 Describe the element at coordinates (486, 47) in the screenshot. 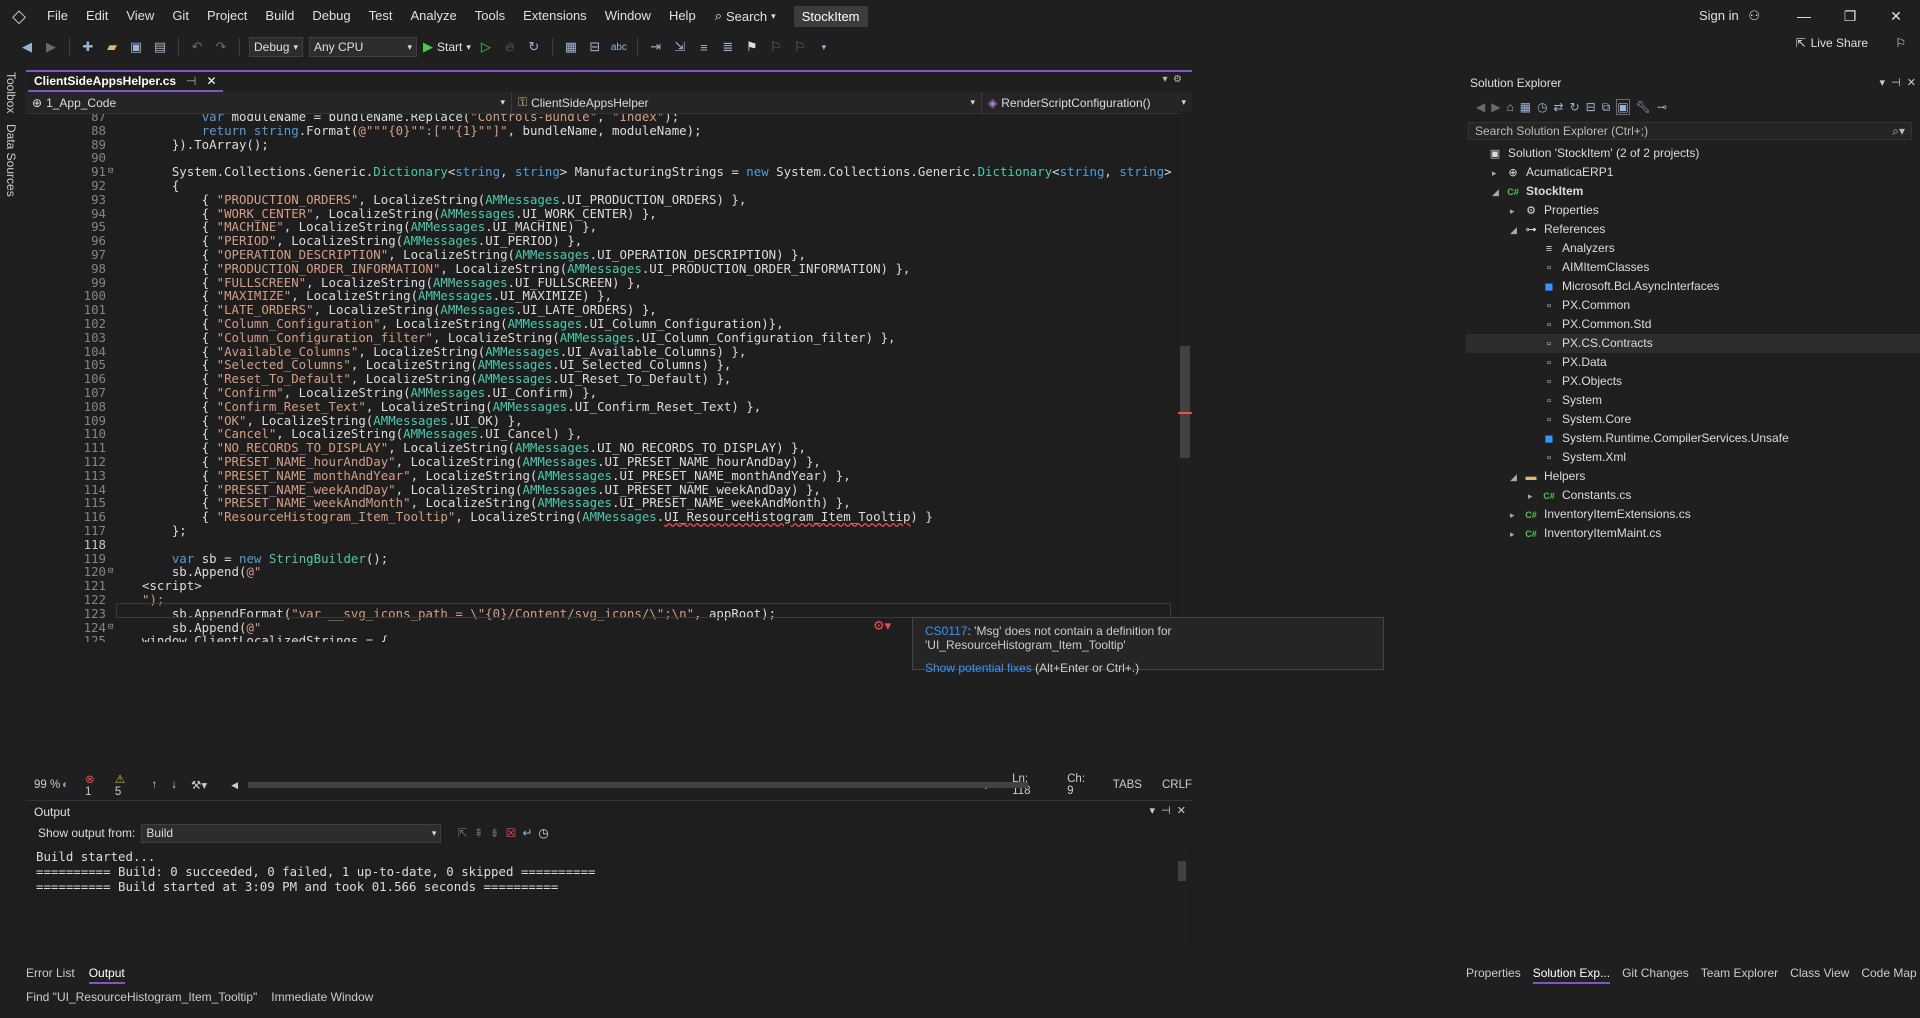

I see `start-without-debugging-icon: ▷` at that location.